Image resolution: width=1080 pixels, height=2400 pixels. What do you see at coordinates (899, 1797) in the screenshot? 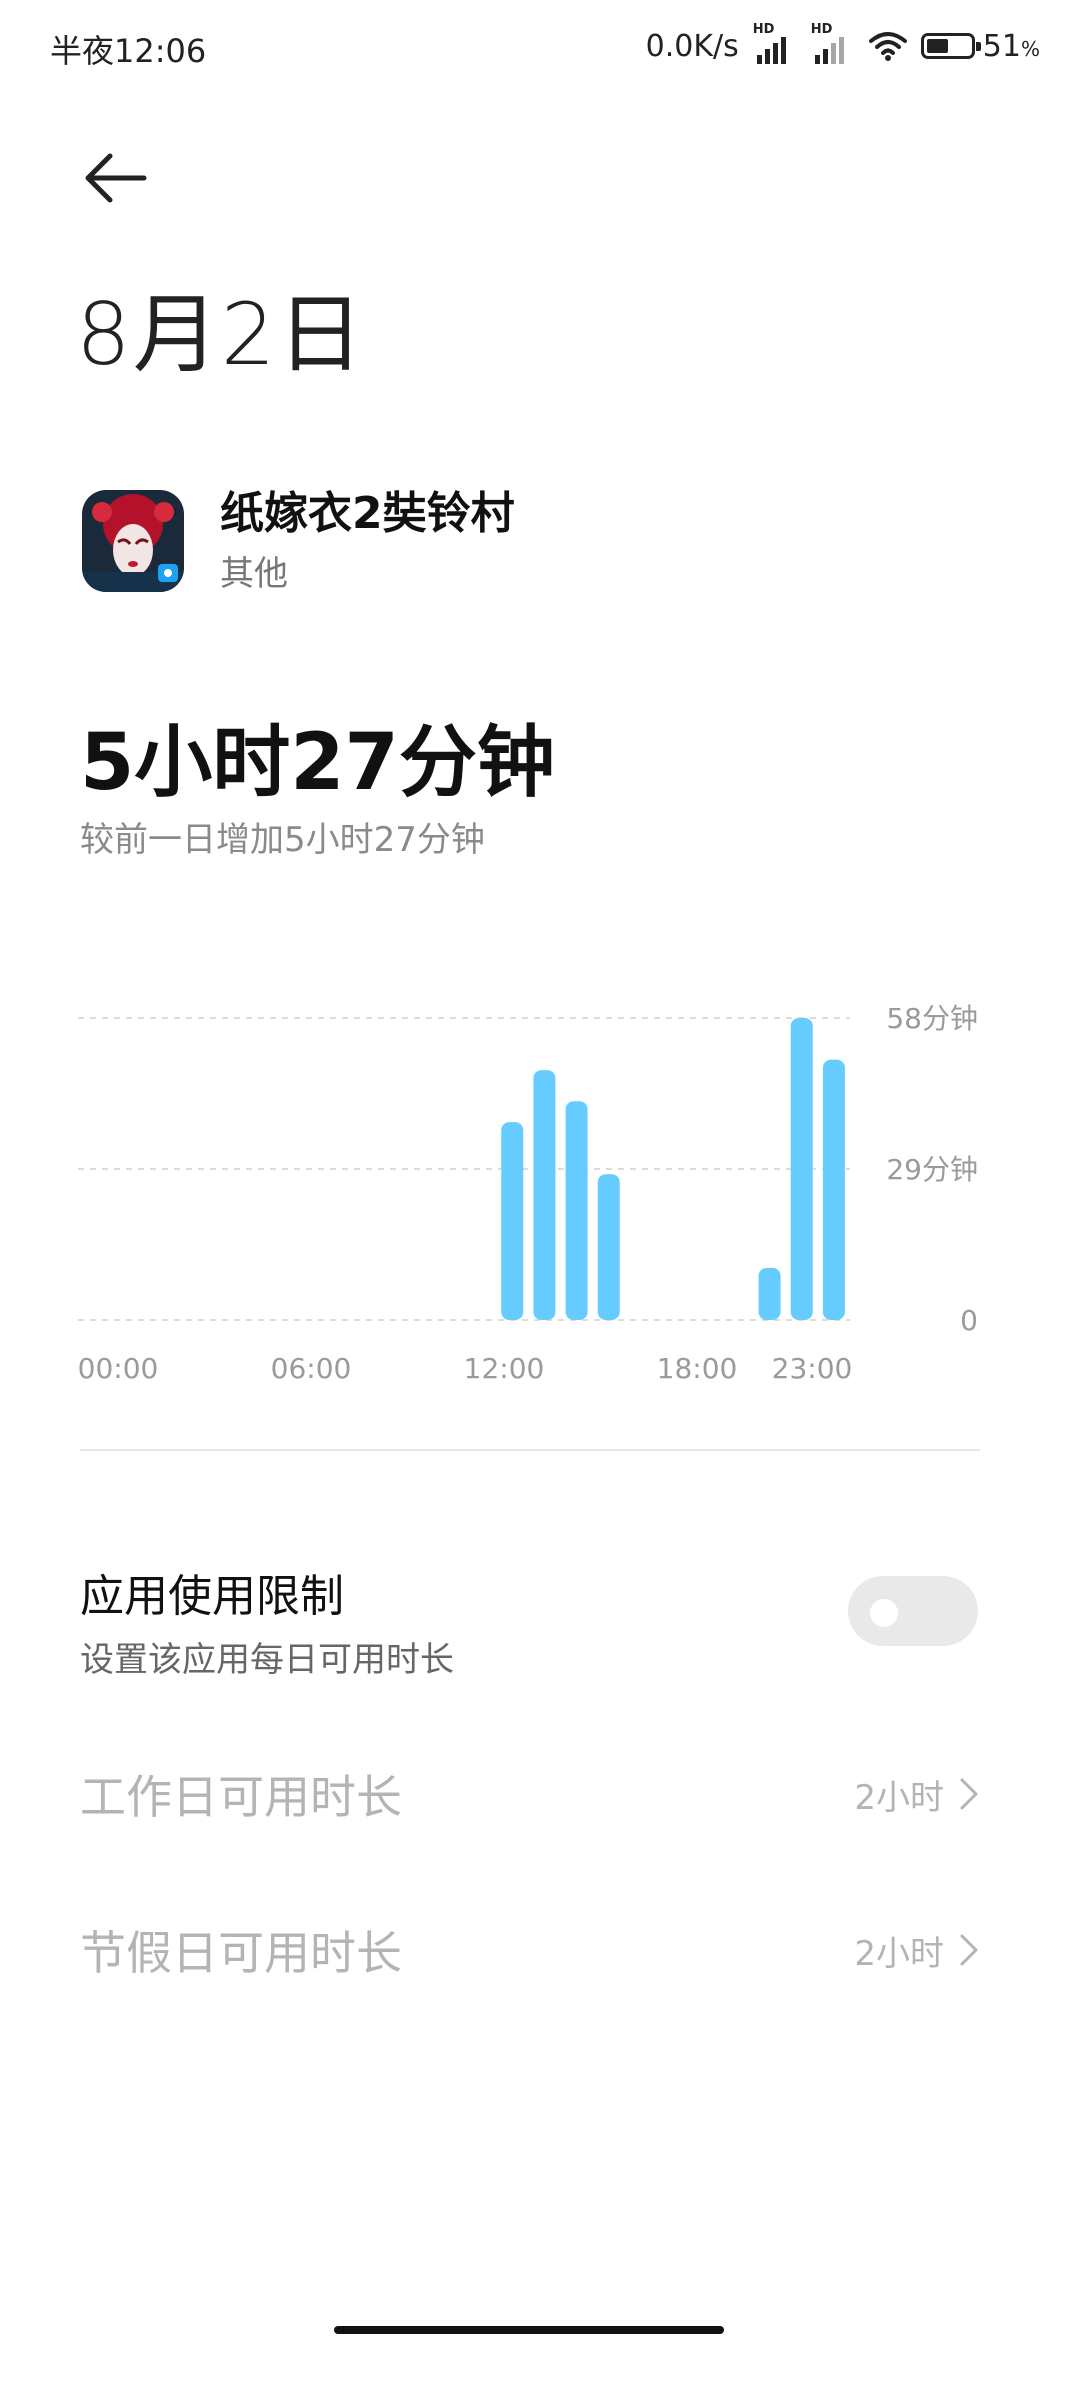
I see `weekday-limit-value: 2小时` at bounding box center [899, 1797].